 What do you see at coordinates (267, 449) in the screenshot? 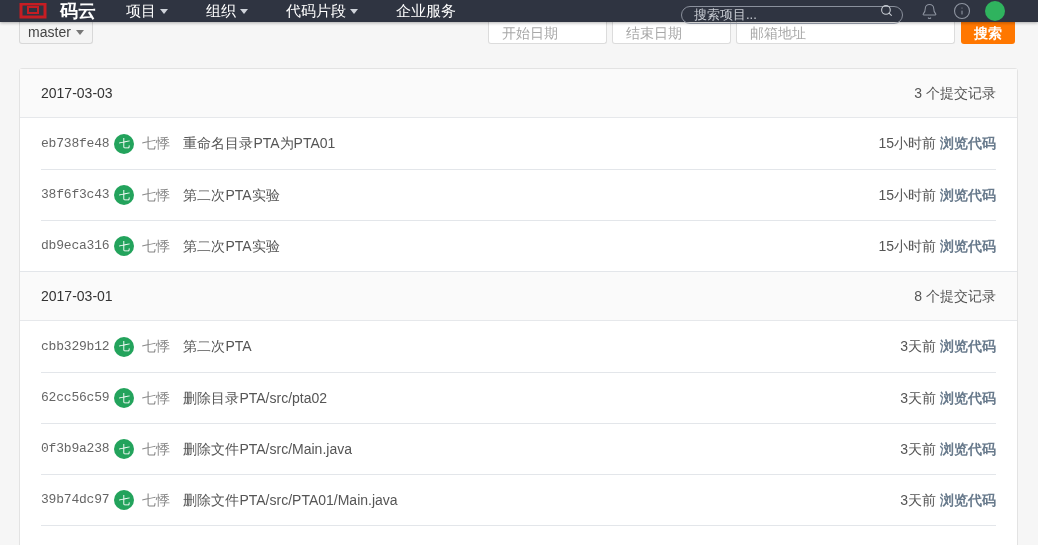
I see `commit-message: 删除文件PTA/src/Main.java` at bounding box center [267, 449].